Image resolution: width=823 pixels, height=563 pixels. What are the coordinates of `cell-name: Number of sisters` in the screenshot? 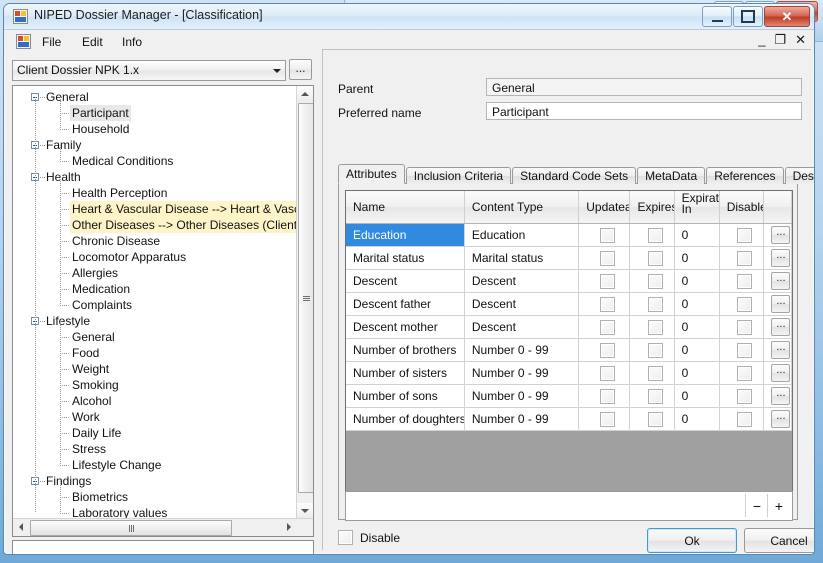 It's located at (405, 373).